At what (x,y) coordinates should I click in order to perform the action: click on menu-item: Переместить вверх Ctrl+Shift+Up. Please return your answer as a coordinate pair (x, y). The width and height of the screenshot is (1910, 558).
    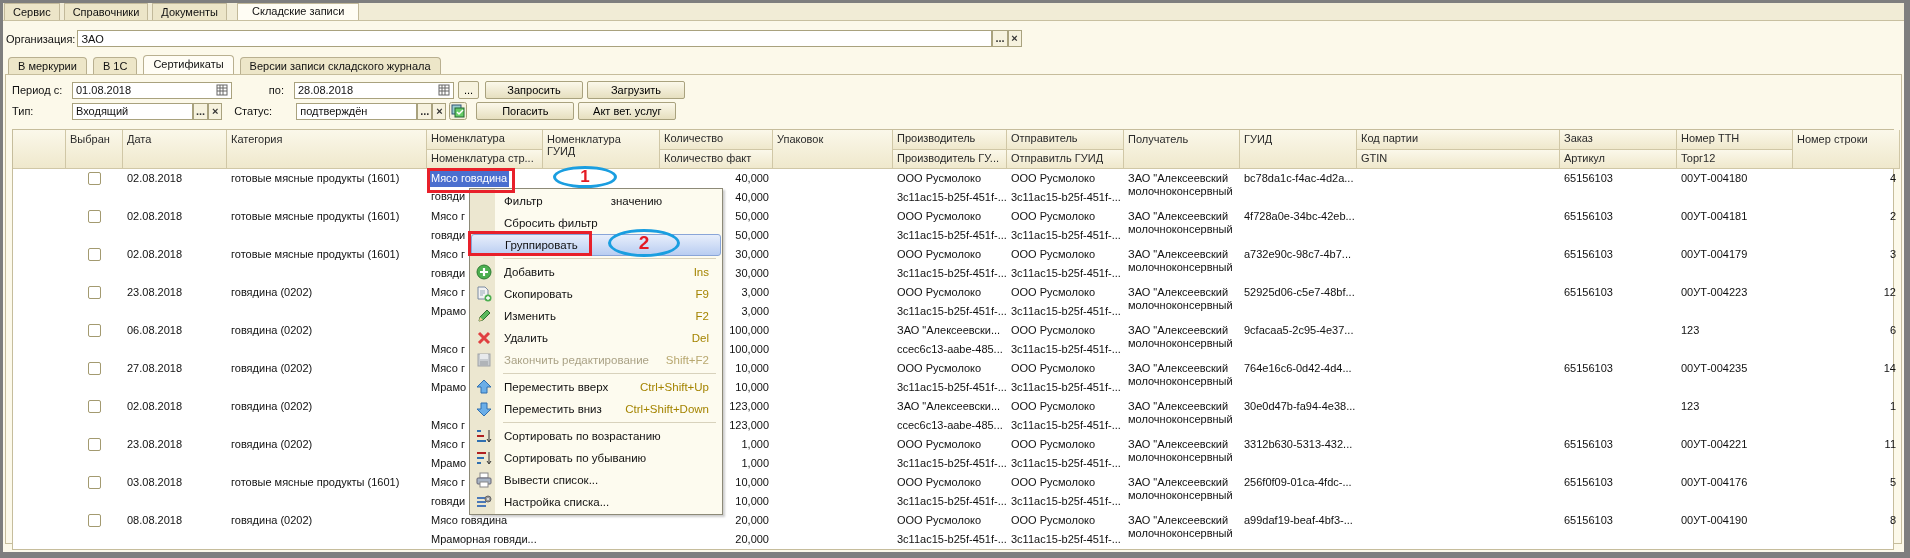
    Looking at the image, I should click on (596, 387).